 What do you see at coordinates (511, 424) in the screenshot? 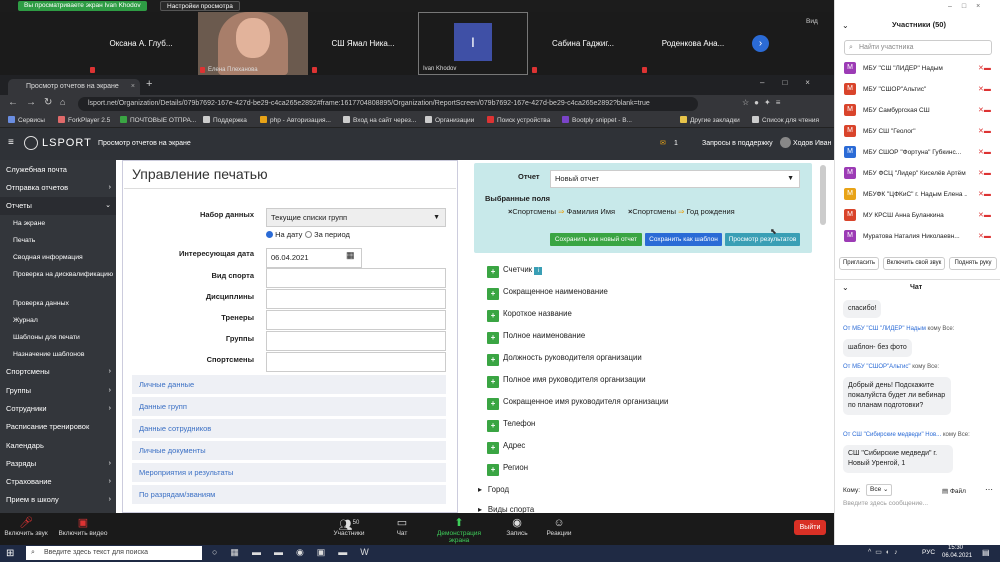
I see `available-field: + Телефон` at bounding box center [511, 424].